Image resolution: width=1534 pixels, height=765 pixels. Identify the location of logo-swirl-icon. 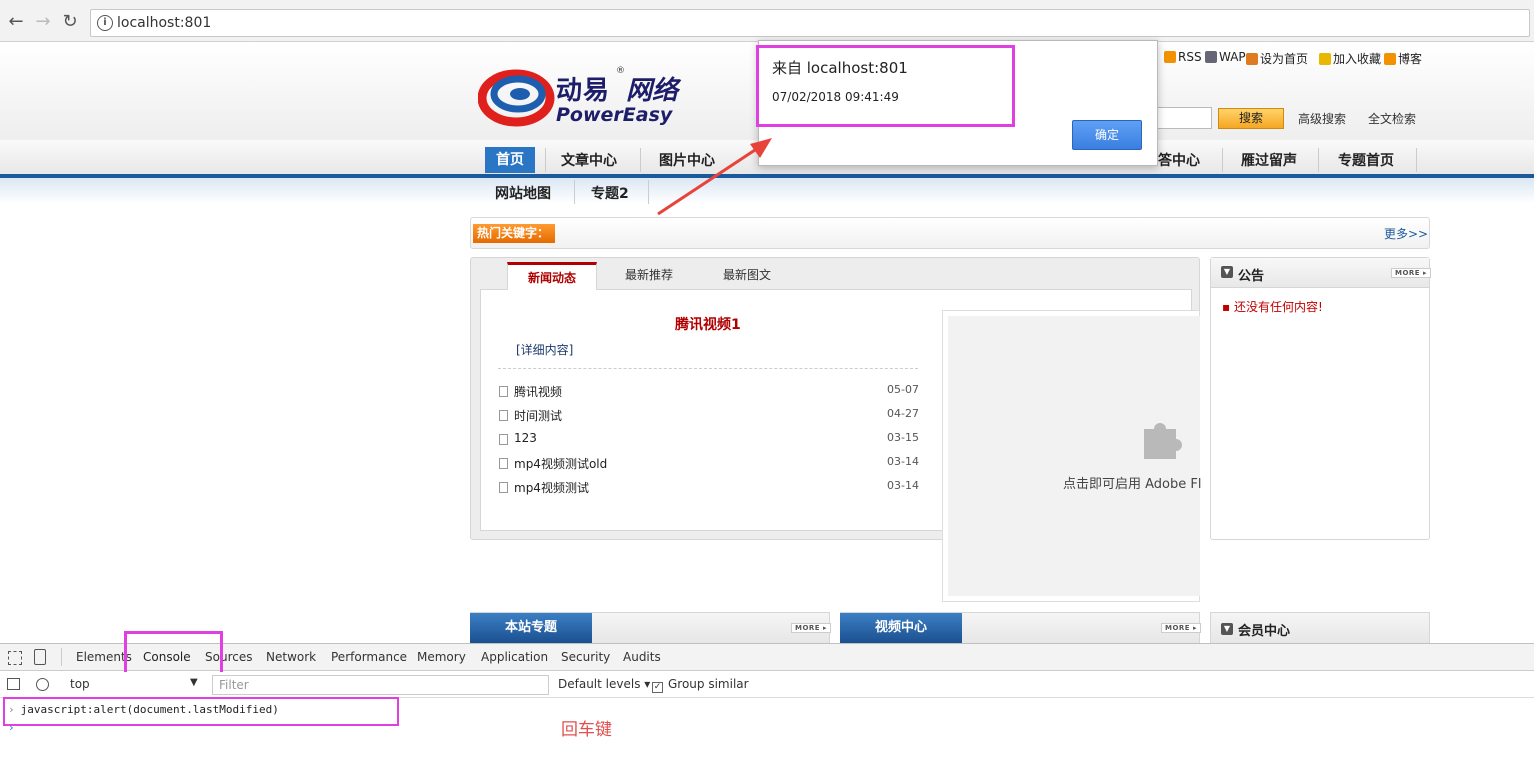
(516, 98).